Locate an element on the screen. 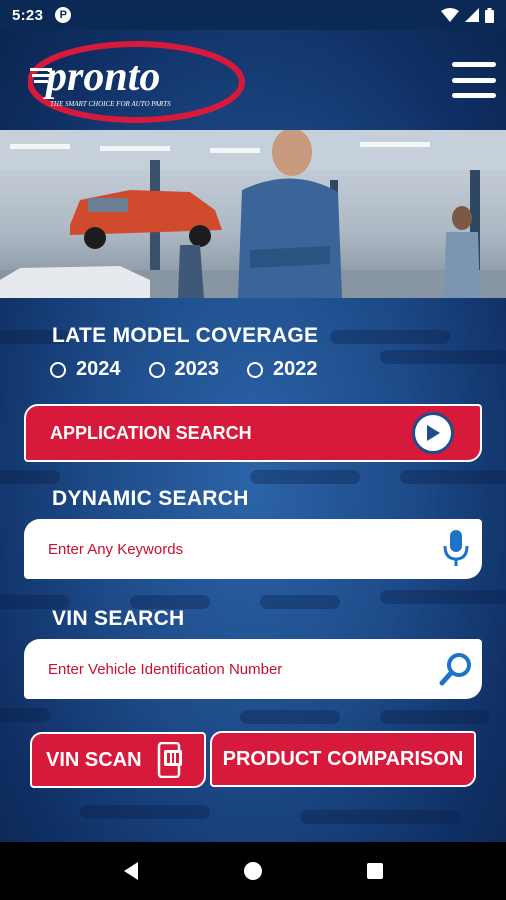  scan-phone-icon is located at coordinates (169, 760).